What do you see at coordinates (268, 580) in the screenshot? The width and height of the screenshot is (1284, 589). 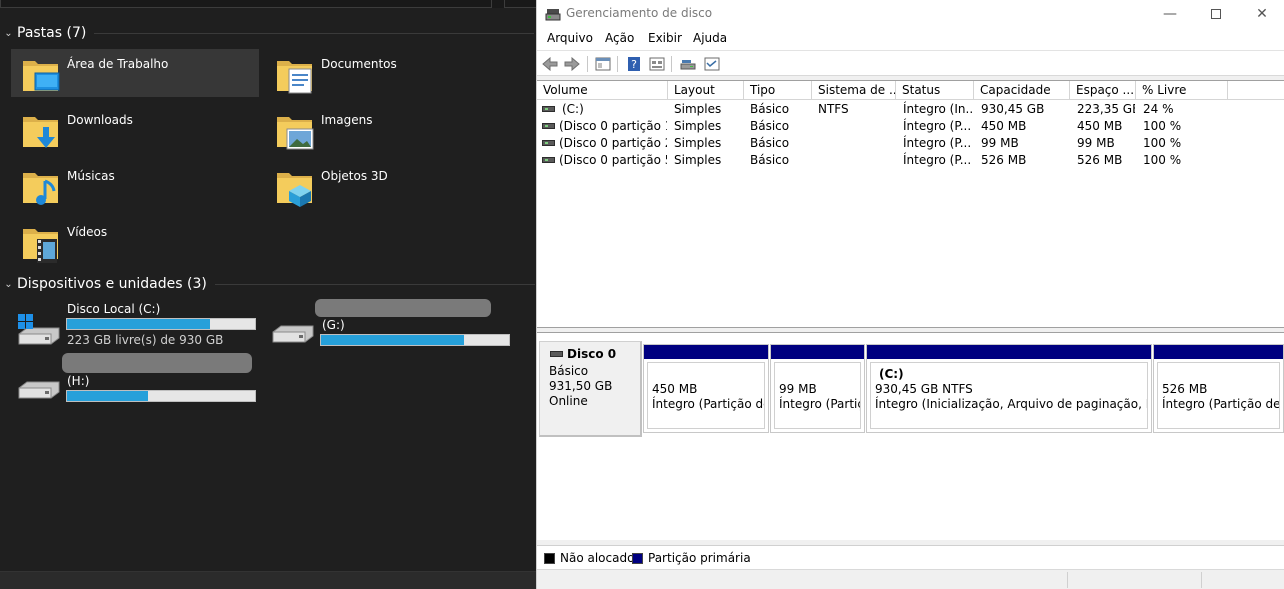 I see `explorer-status-bar` at bounding box center [268, 580].